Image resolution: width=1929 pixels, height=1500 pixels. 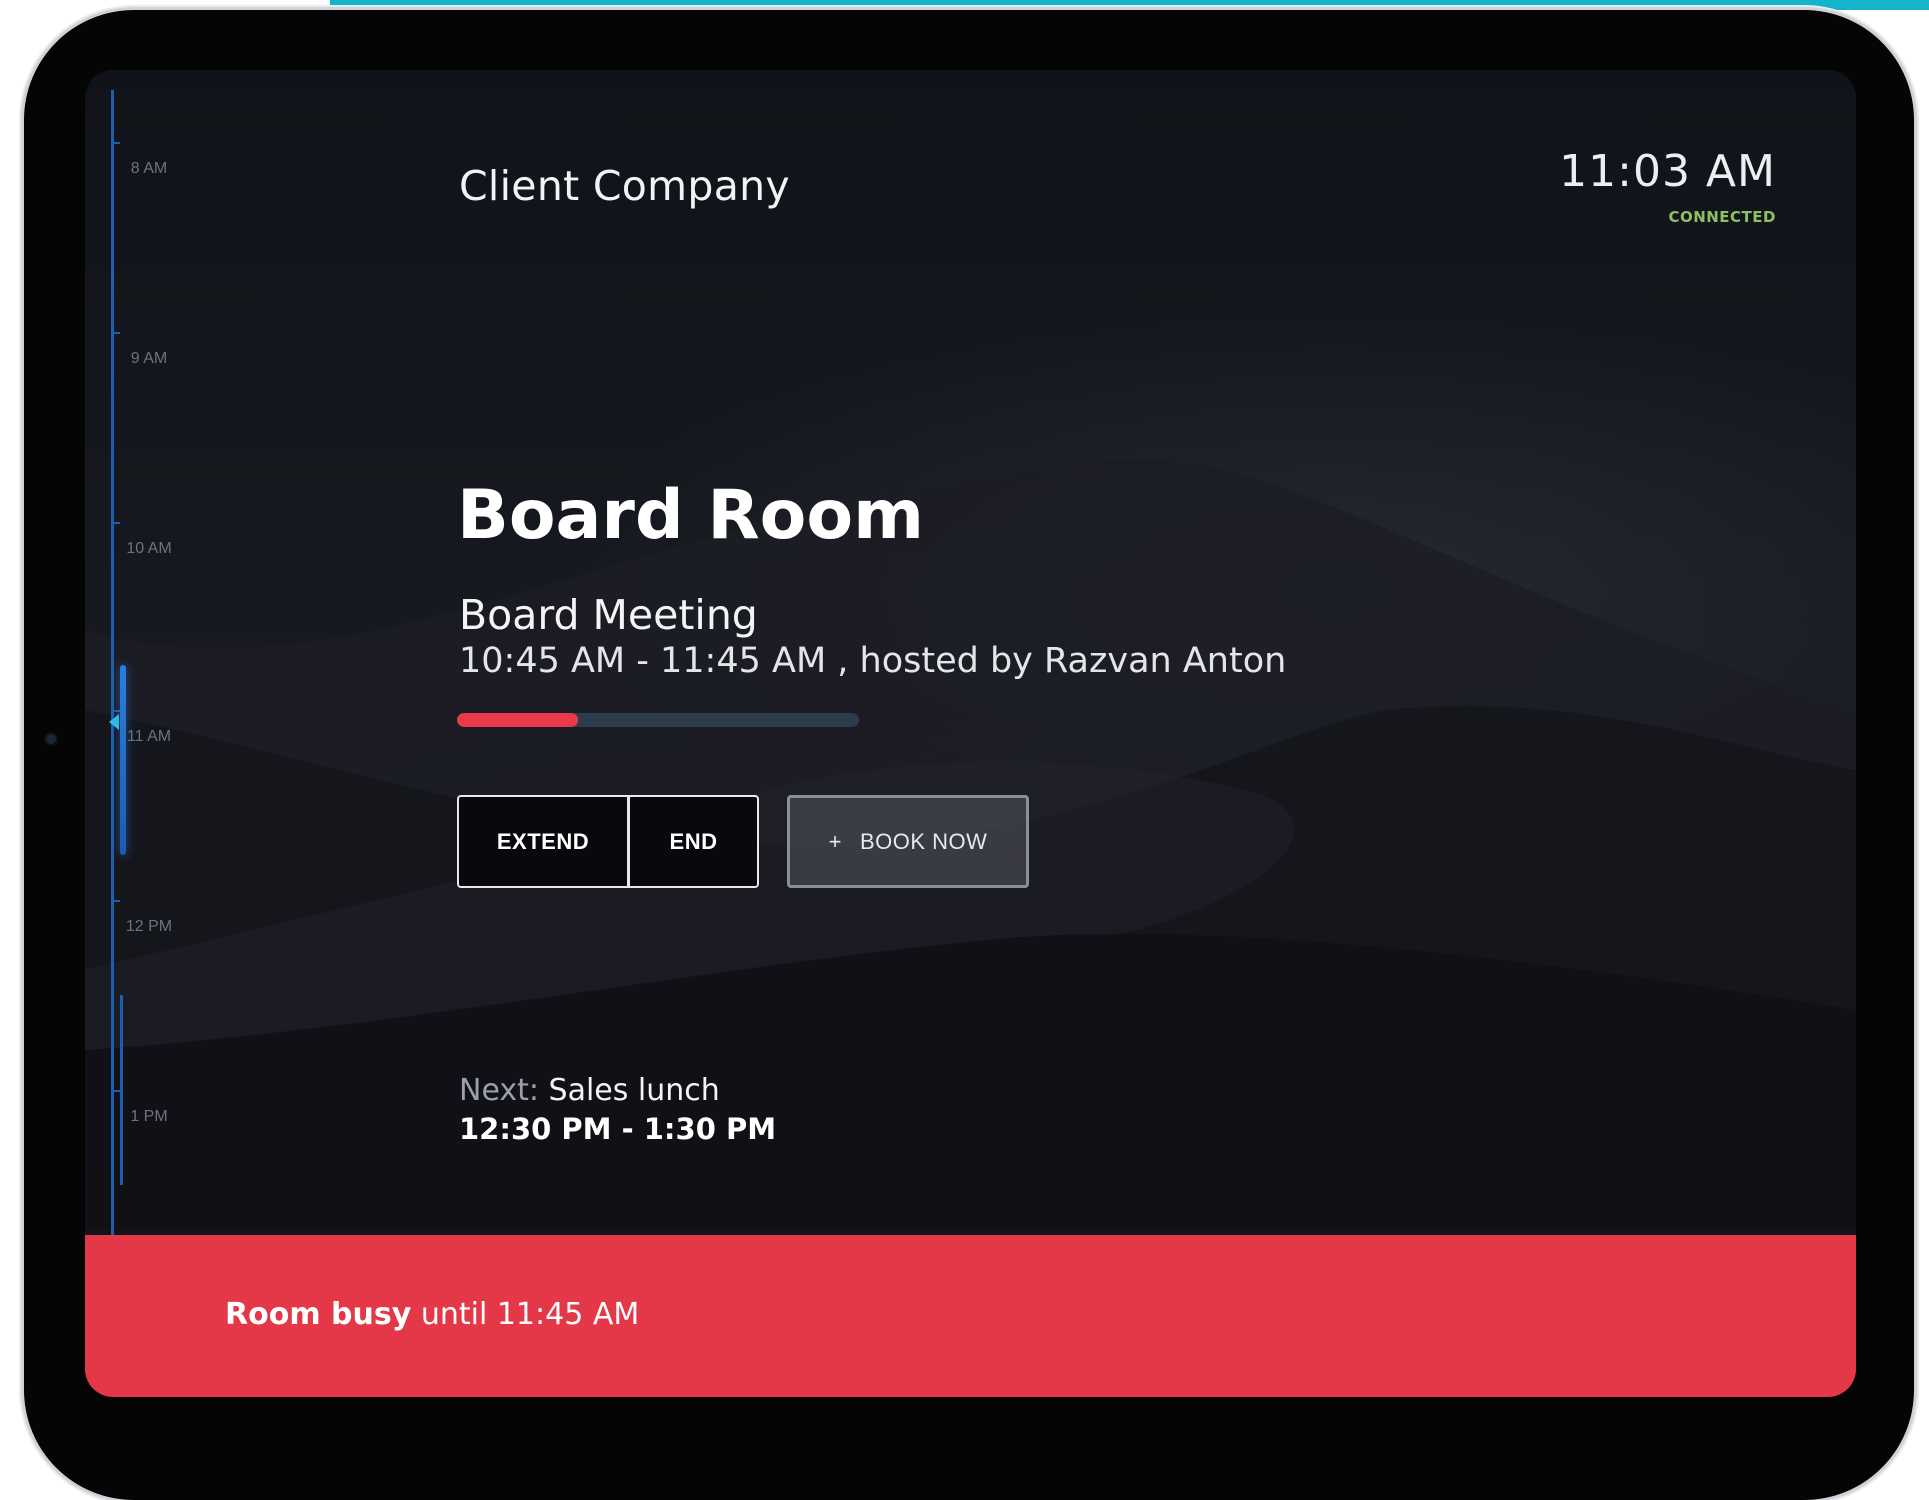 I want to click on day-timeline: 8 AM 9 AM 10 AM 11 AM 12 PM 1 PM, so click(x=185, y=652).